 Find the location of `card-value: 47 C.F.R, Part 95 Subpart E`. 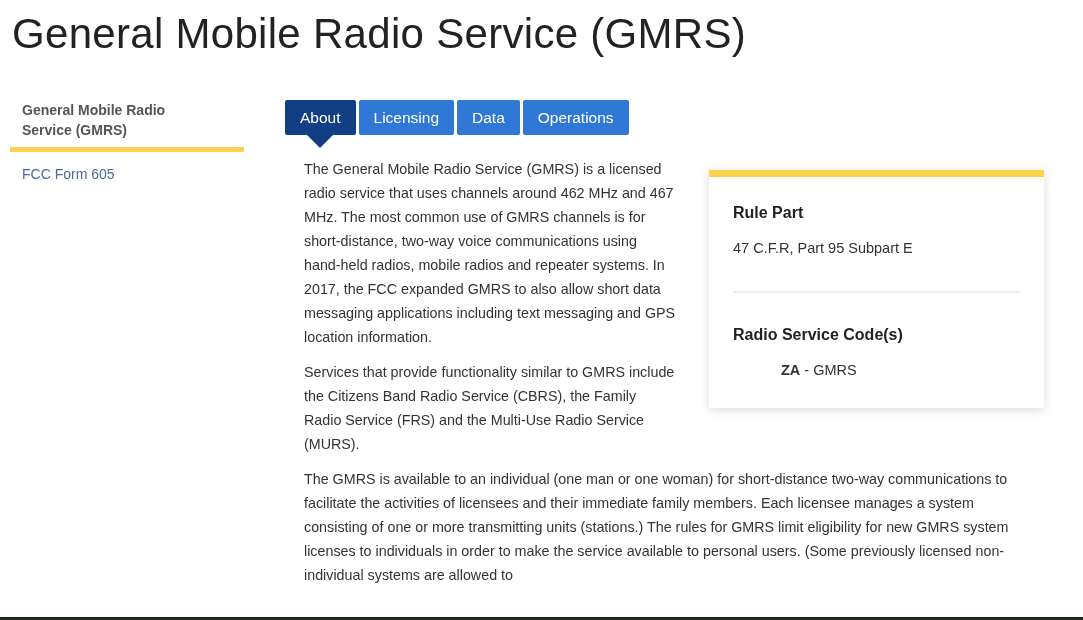

card-value: 47 C.F.R, Part 95 Subpart E is located at coordinates (823, 248).